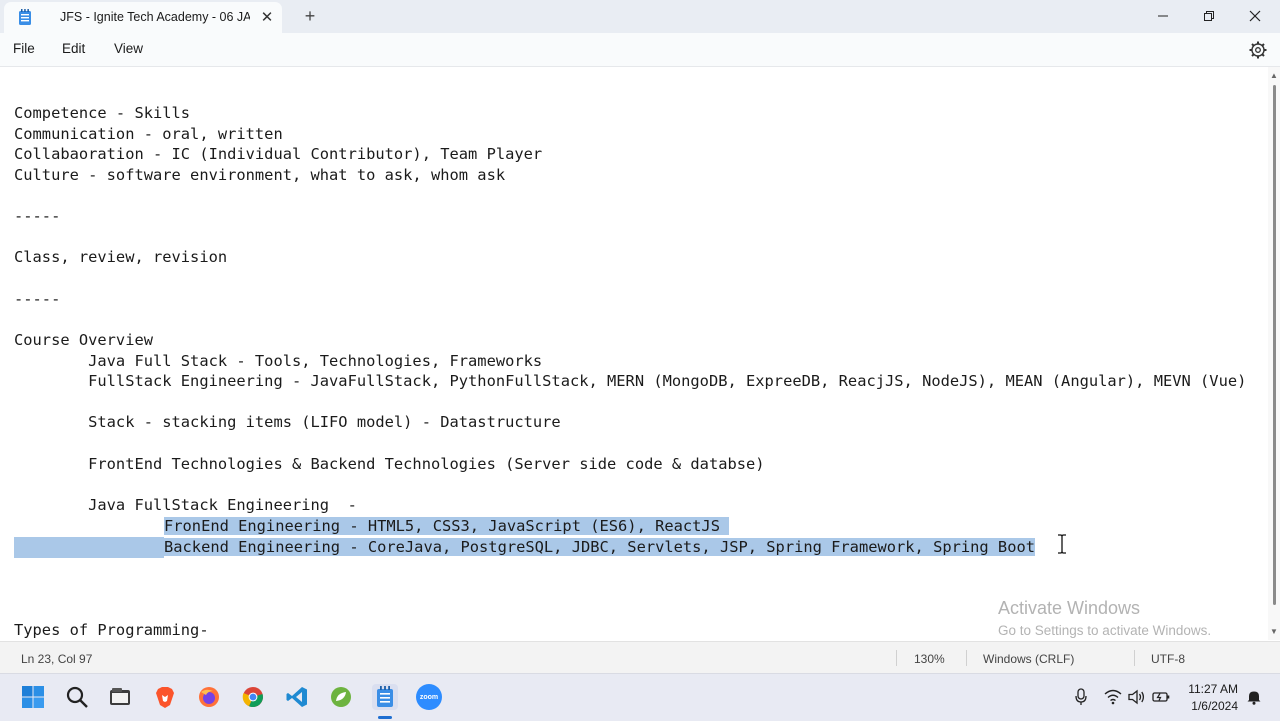 This screenshot has width=1280, height=721. What do you see at coordinates (1274, 631) in the screenshot?
I see `scroll-down-arrow-icon: ▼` at bounding box center [1274, 631].